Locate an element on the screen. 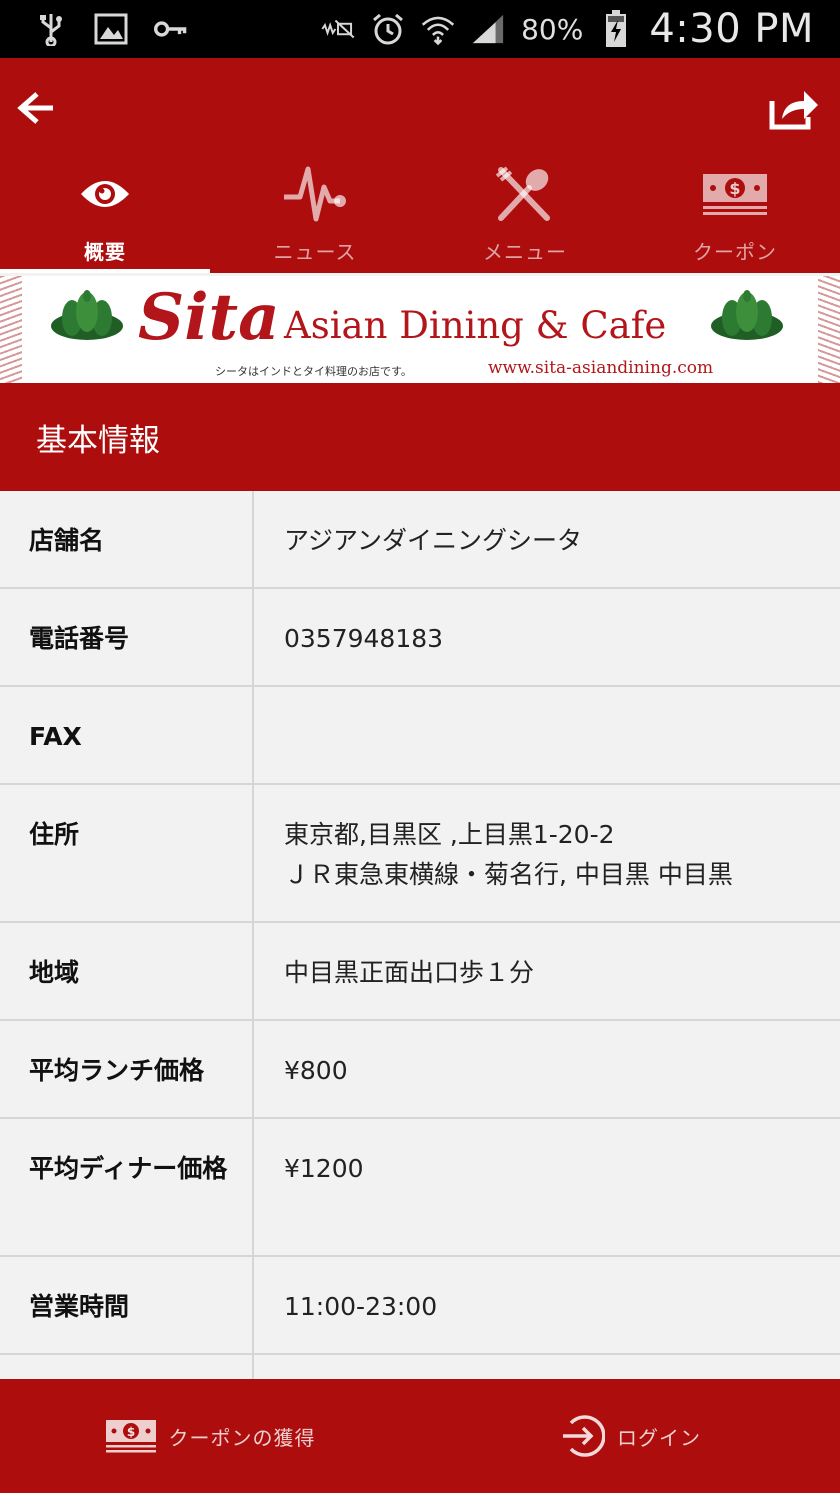 The height and width of the screenshot is (1493, 840). clock: 4:30 PM is located at coordinates (731, 29).